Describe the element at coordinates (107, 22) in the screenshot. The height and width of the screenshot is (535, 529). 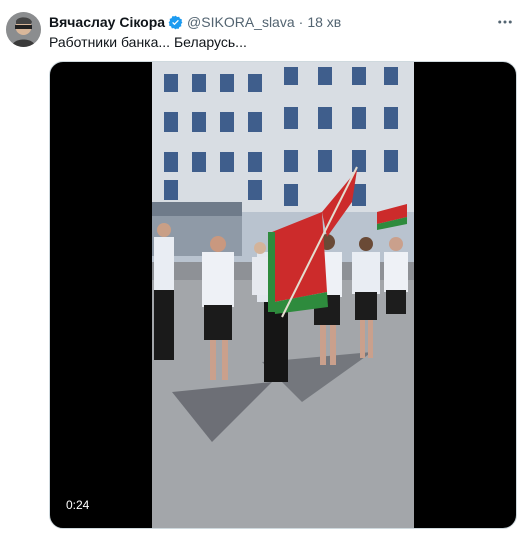
I see `author-name: Вячаслау Сікора` at that location.